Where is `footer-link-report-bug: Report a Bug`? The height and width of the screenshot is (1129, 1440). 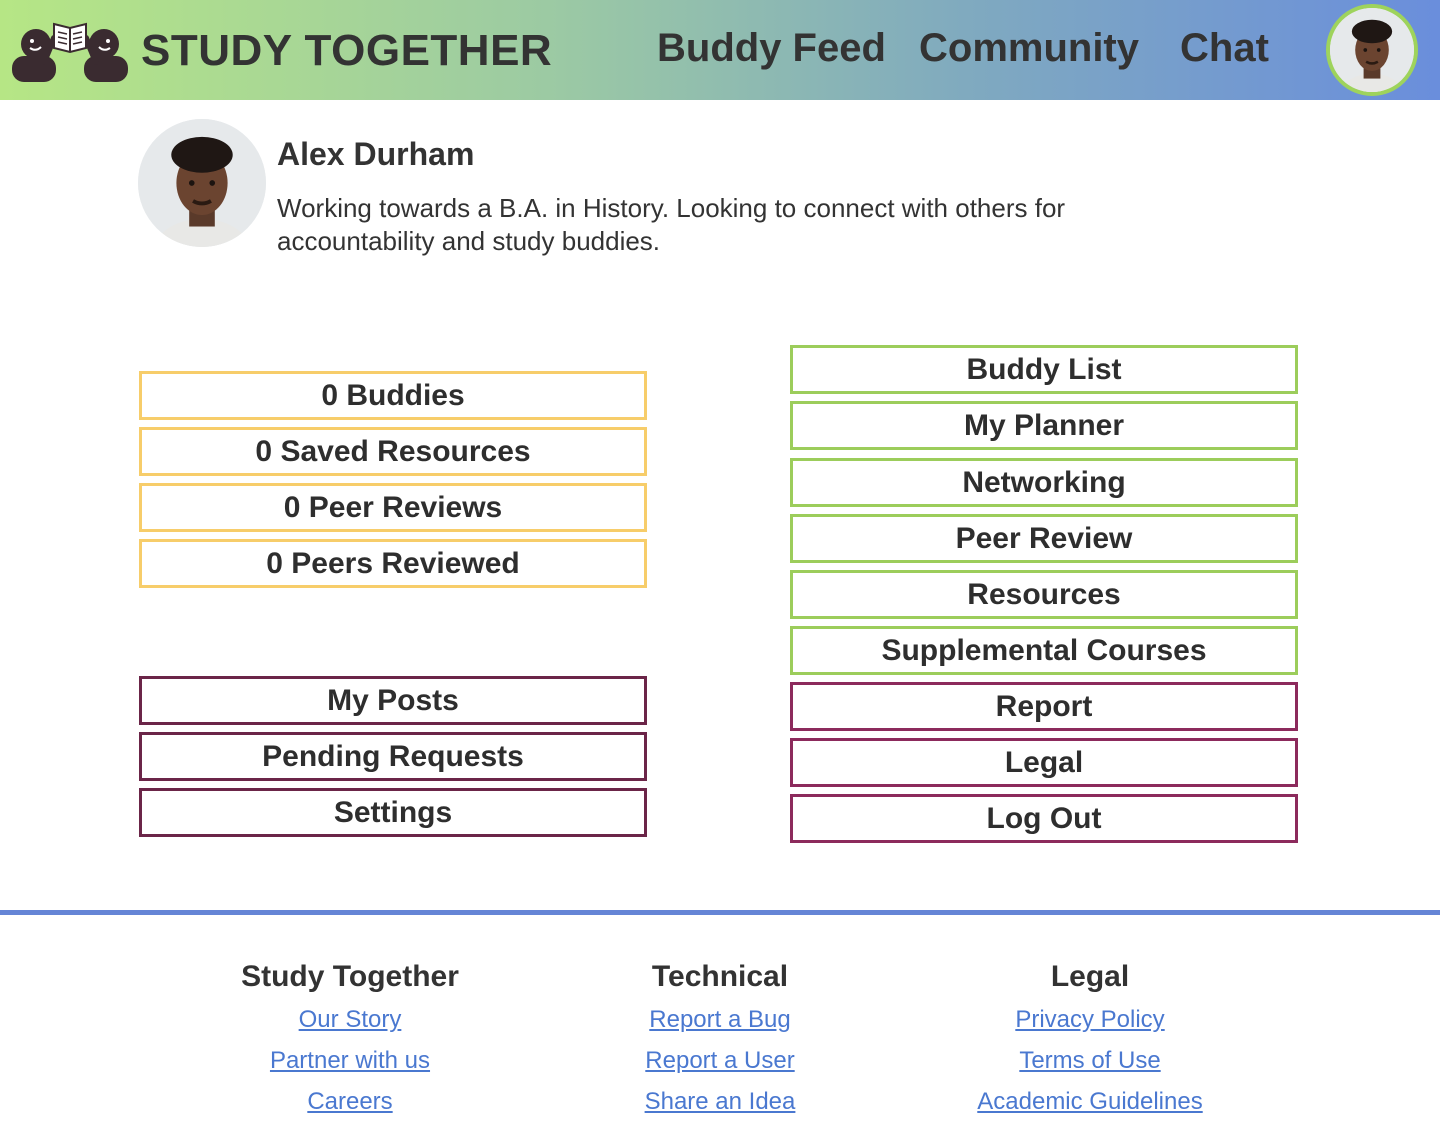 footer-link-report-bug: Report a Bug is located at coordinates (720, 1019).